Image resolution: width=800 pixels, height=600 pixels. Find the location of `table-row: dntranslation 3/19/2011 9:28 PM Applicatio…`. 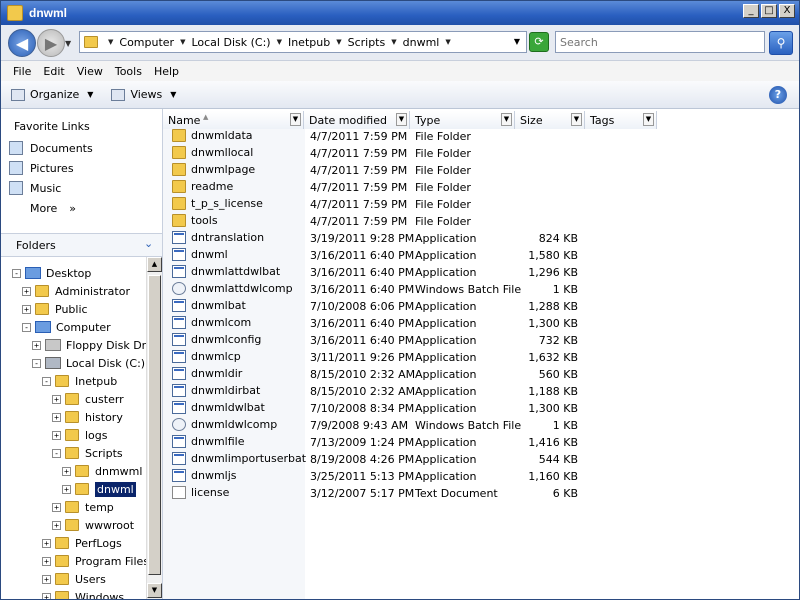

table-row: dntranslation 3/19/2011 9:28 PM Applicatio… is located at coordinates (413, 238).